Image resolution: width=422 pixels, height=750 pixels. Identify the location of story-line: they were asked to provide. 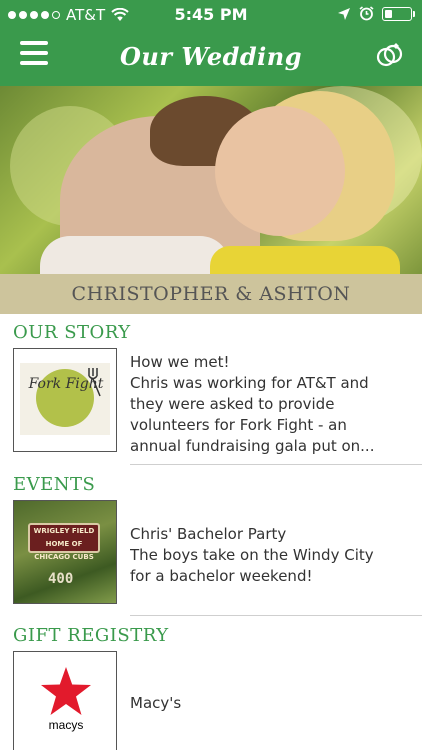
(232, 404).